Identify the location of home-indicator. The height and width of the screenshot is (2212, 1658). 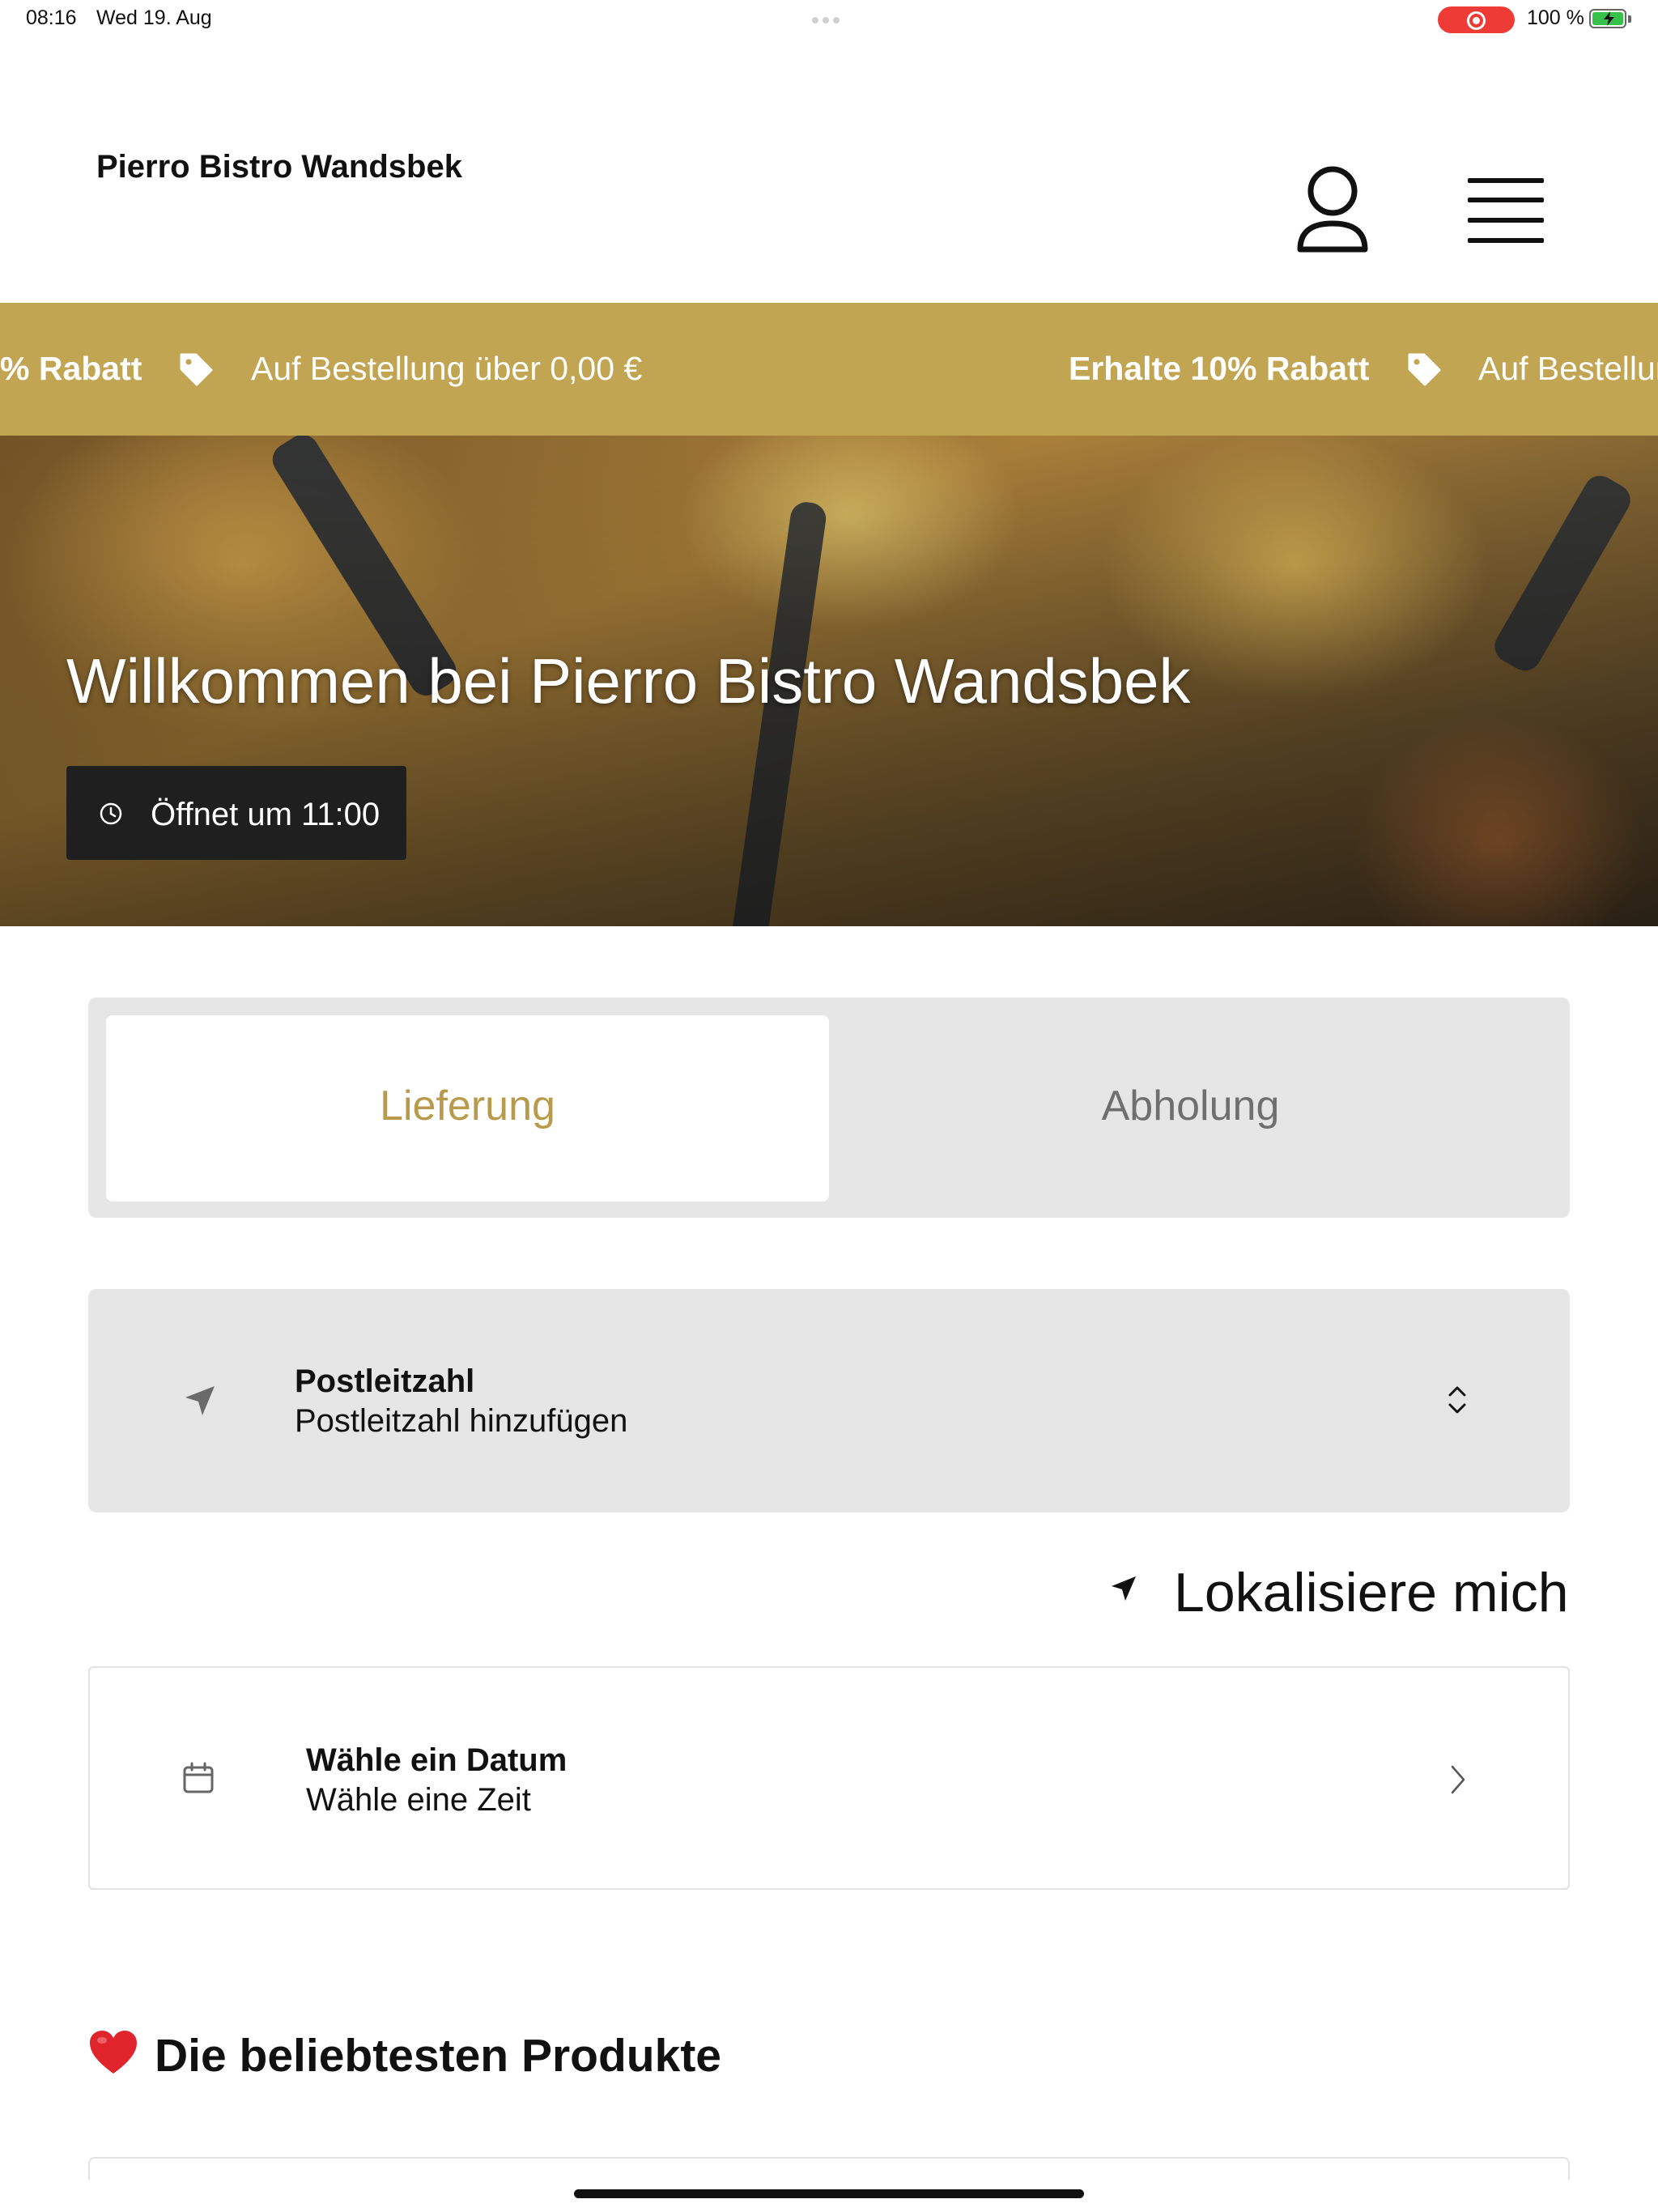
(829, 2194).